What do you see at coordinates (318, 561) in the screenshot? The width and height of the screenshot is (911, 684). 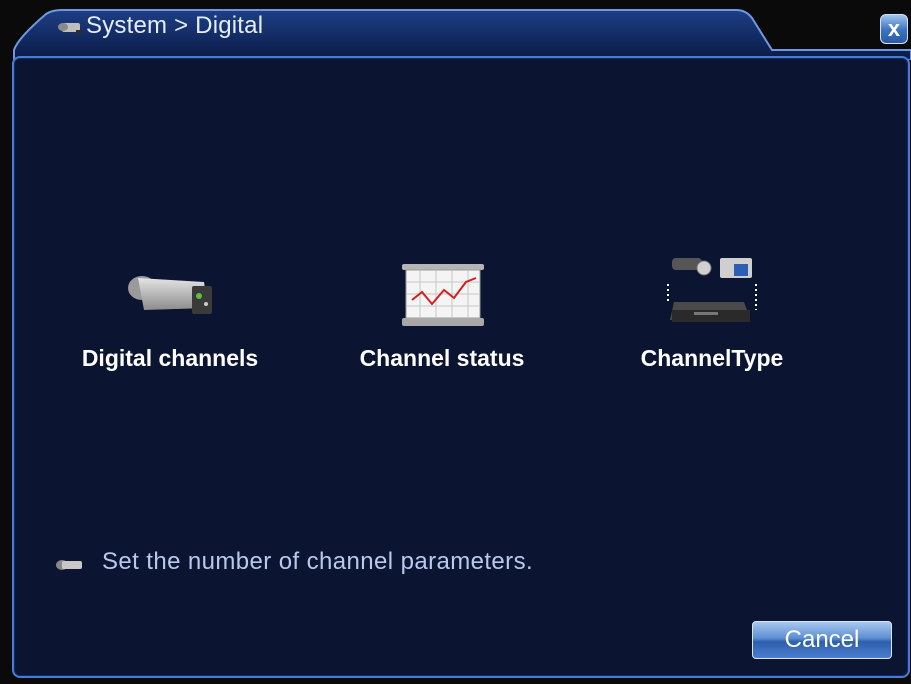 I see `help-text: Set the number of channel parameters.` at bounding box center [318, 561].